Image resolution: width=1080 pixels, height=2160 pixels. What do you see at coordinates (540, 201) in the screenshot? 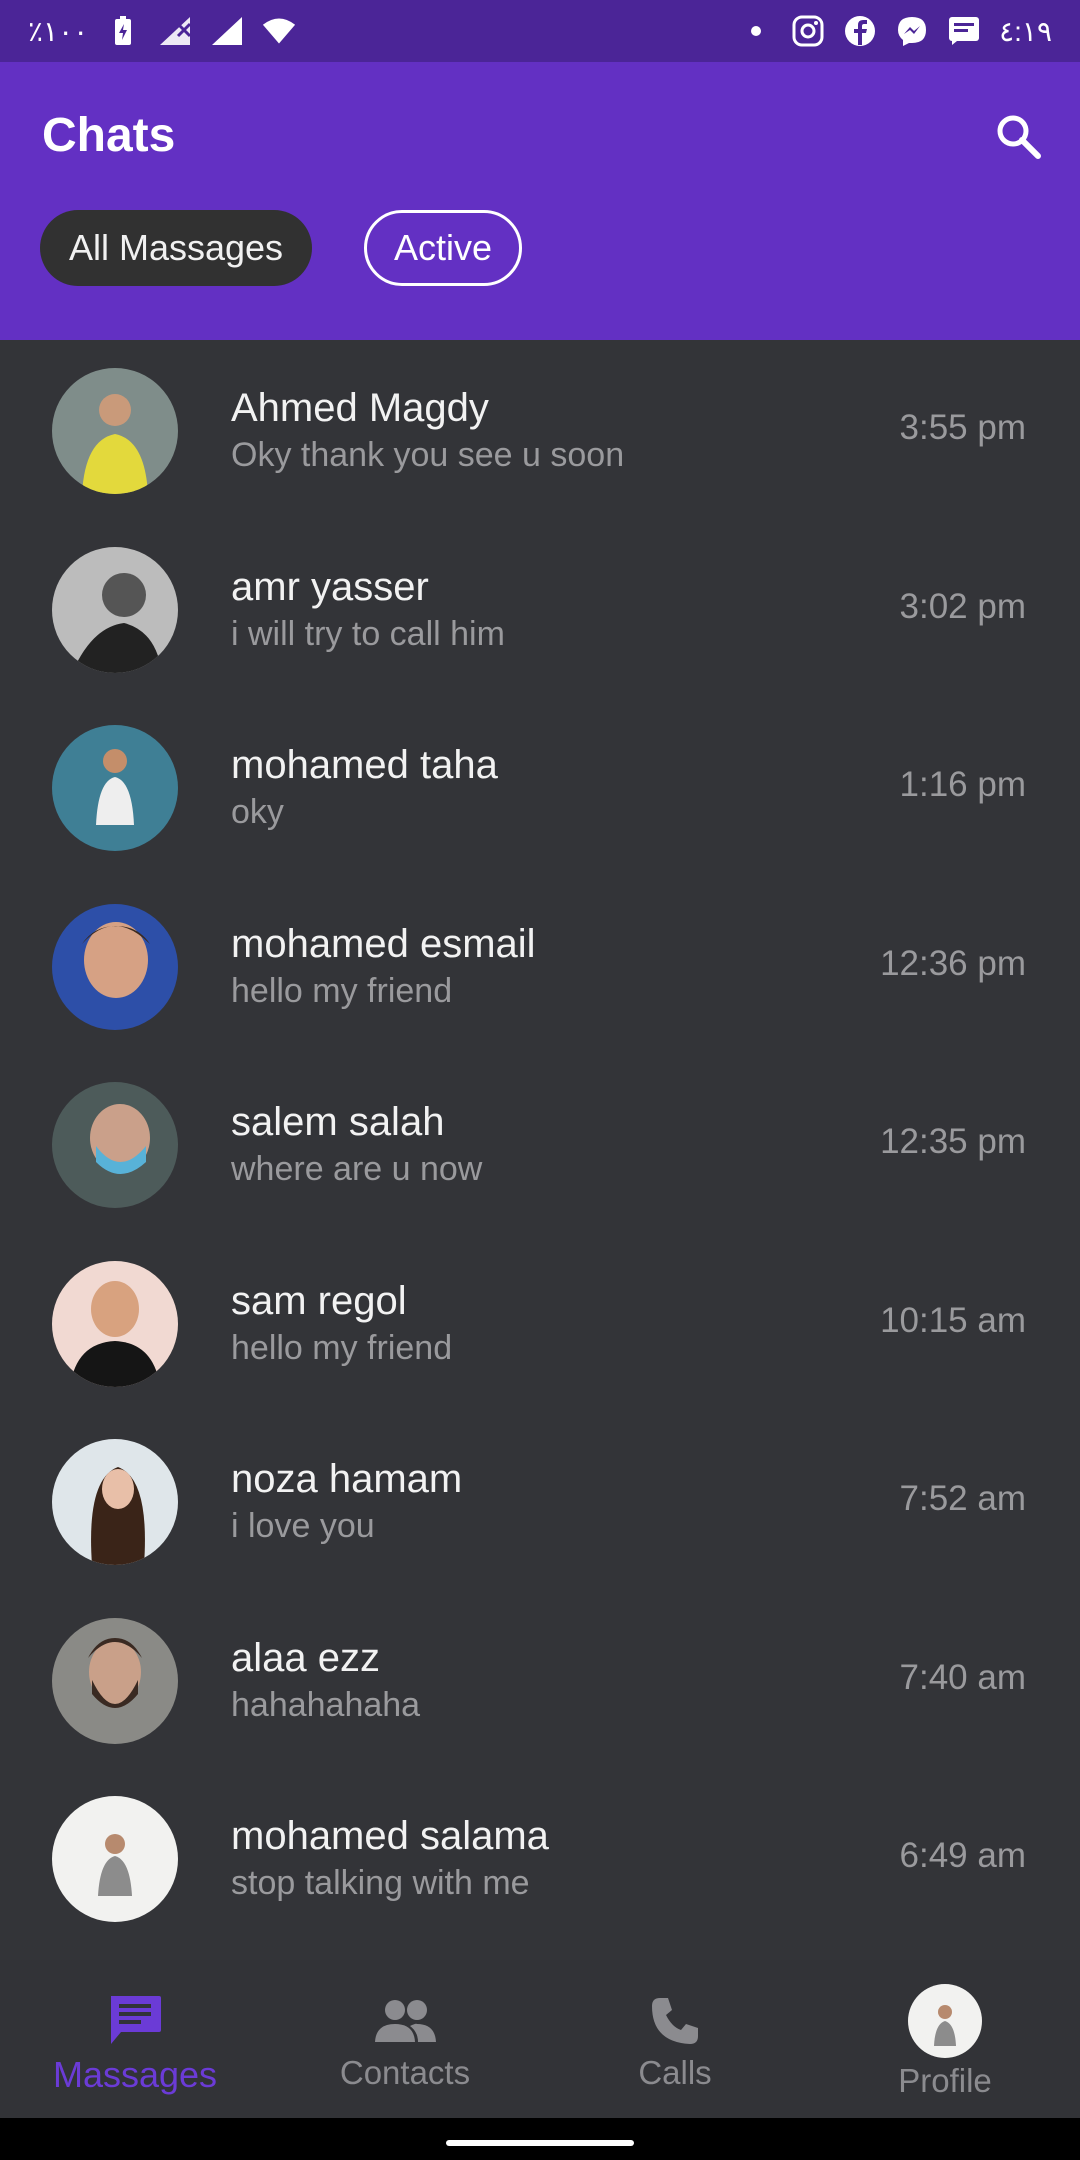
I see `app-bar: Chats All Massages Active` at bounding box center [540, 201].